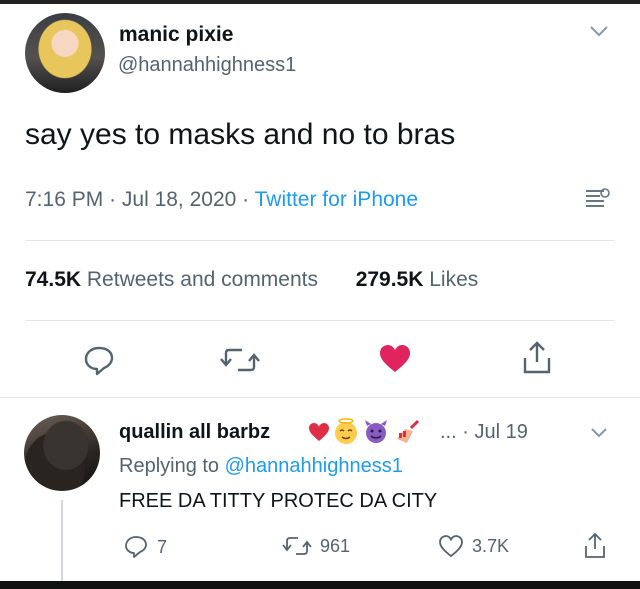 This screenshot has width=640, height=589. What do you see at coordinates (364, 432) in the screenshot?
I see `name-emoji-badges` at bounding box center [364, 432].